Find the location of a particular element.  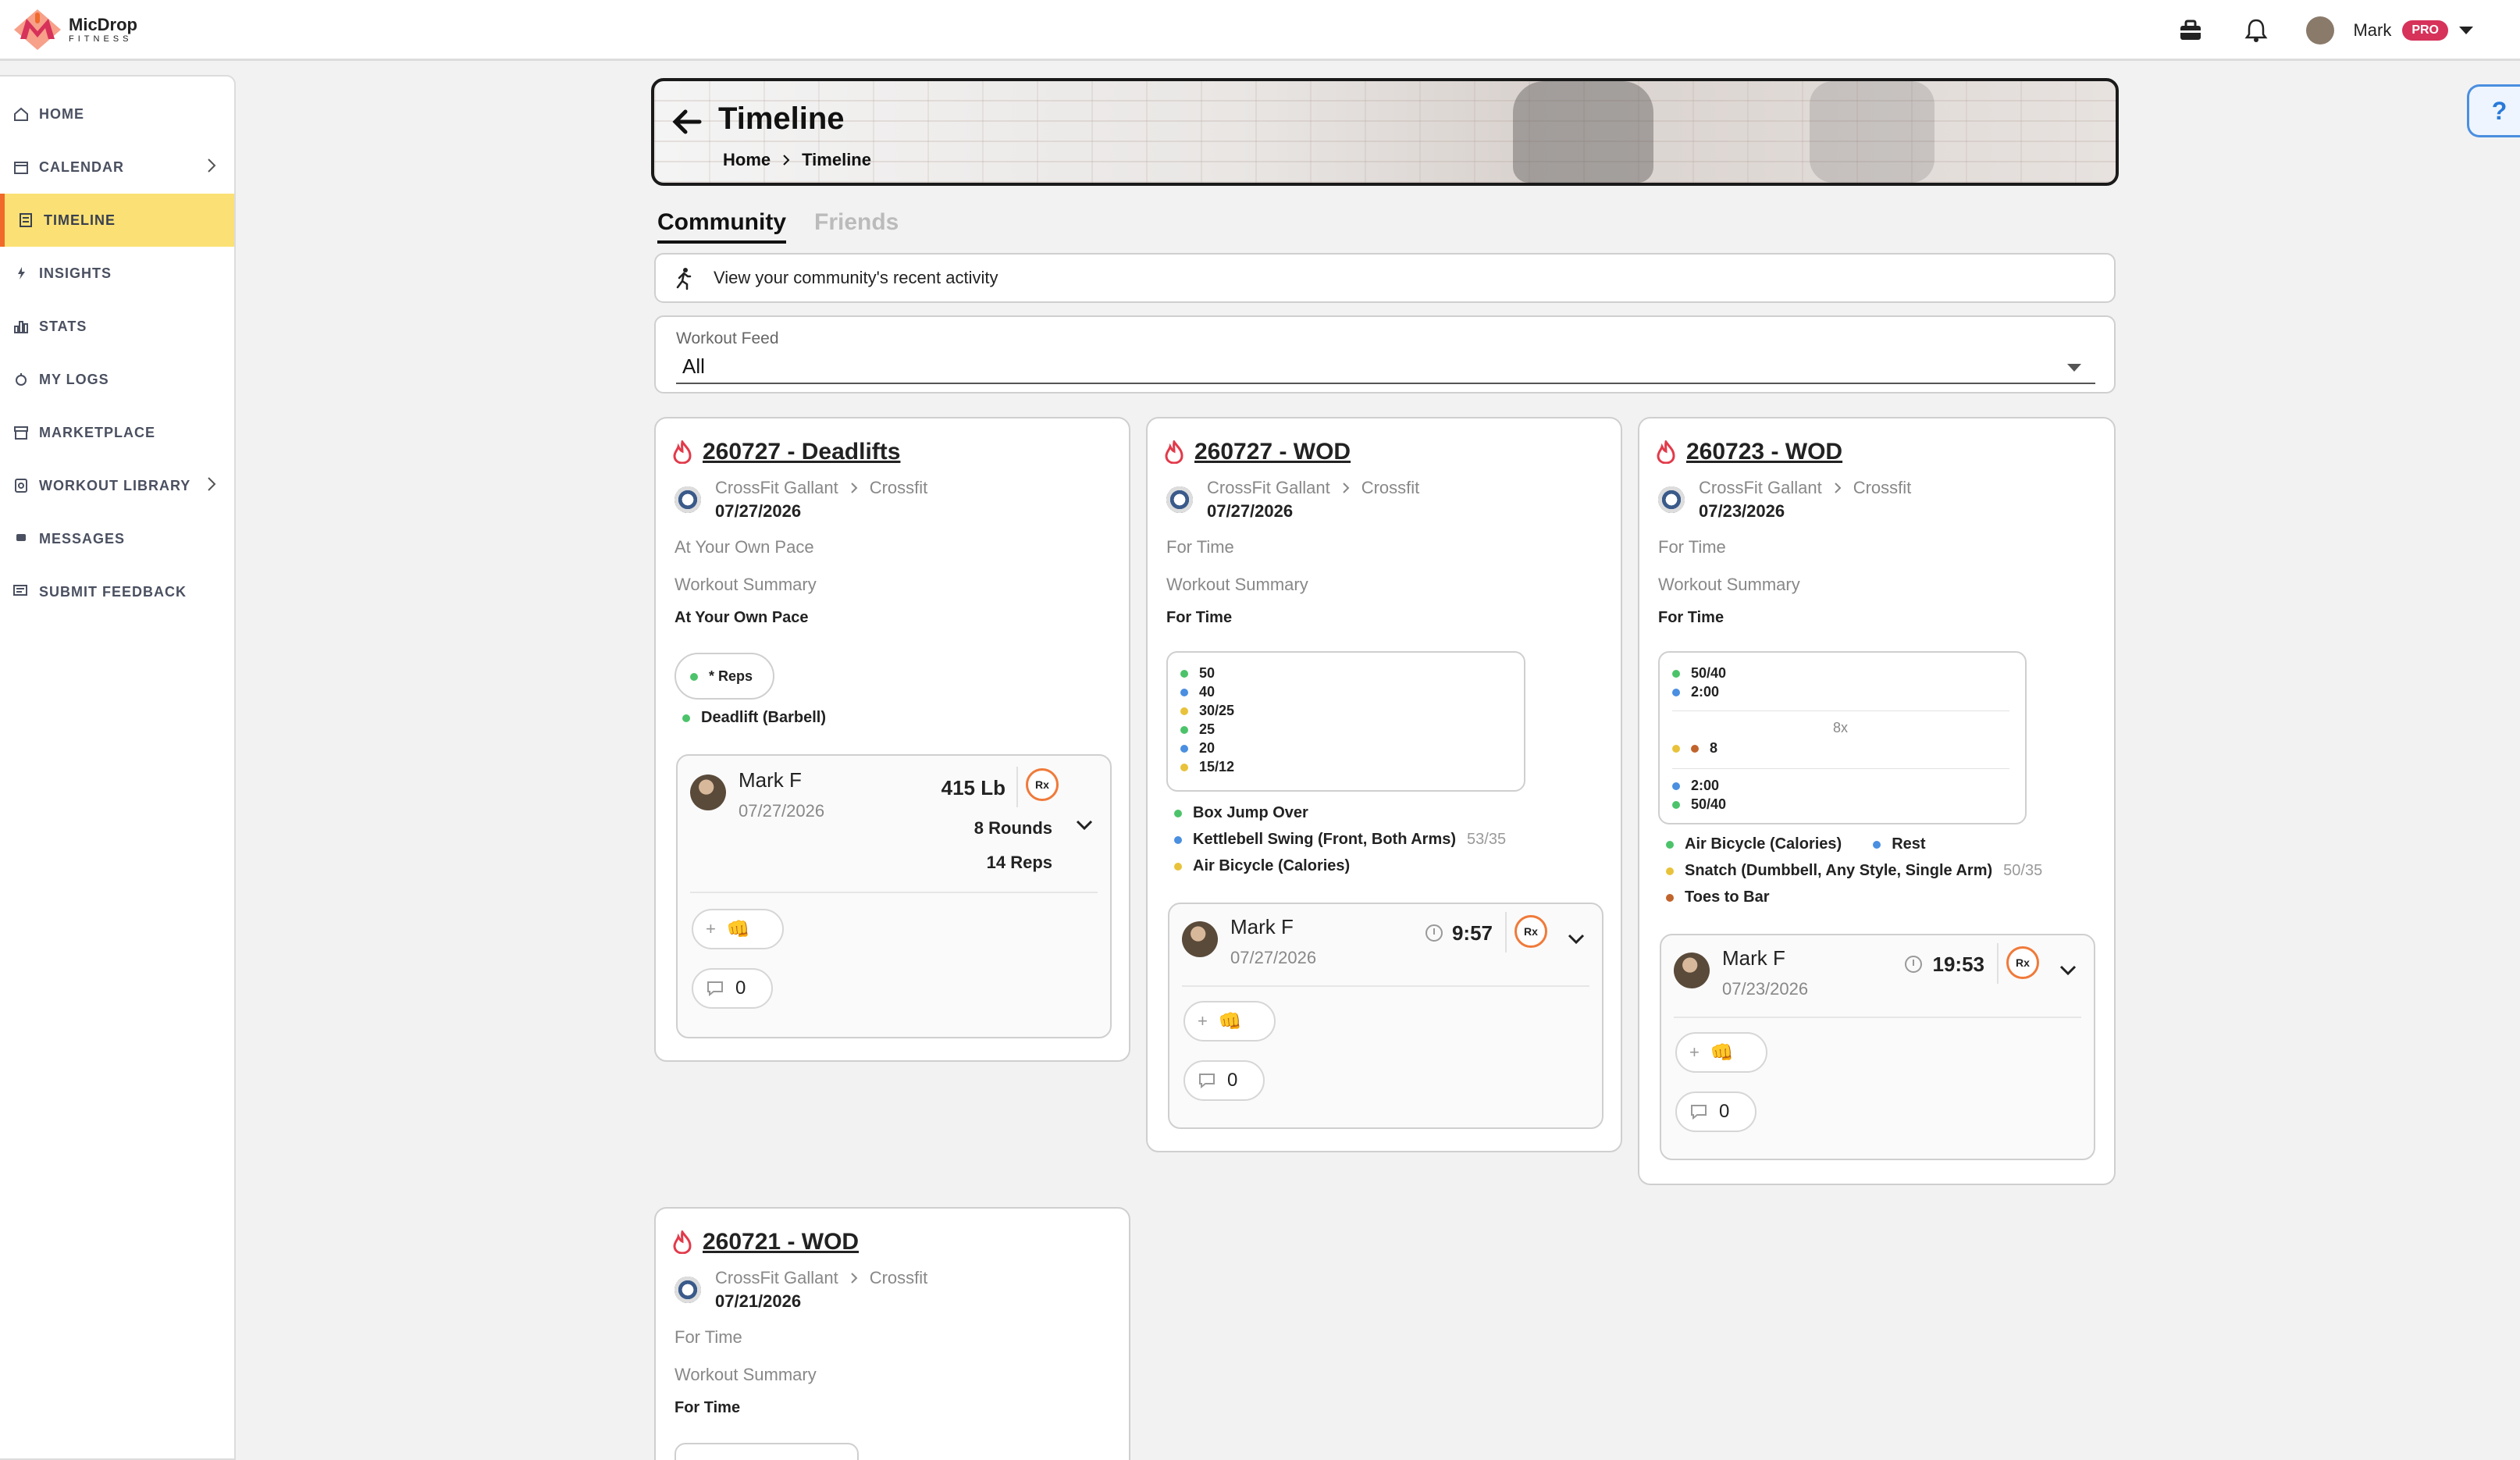

sidebar-item-timeline: TIMELINE is located at coordinates (117, 220).